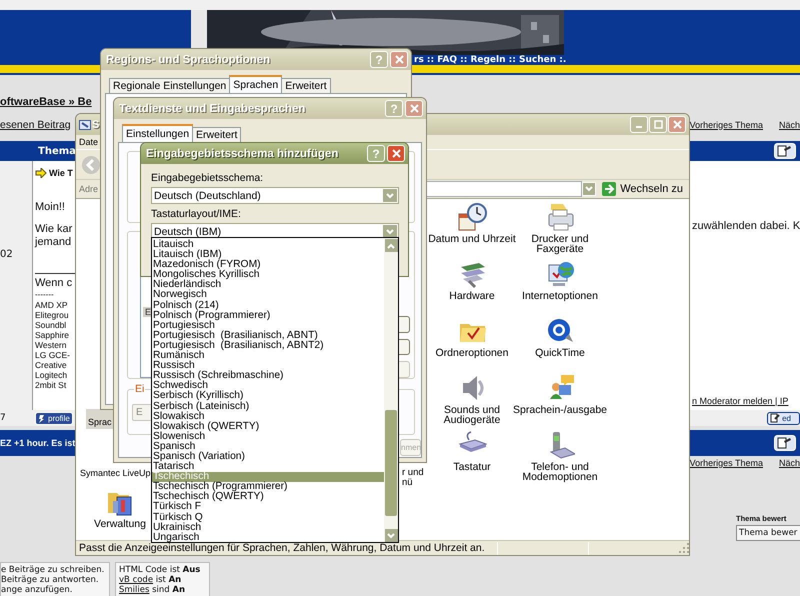  What do you see at coordinates (52, 335) in the screenshot?
I see `signature-text: Sapphire` at bounding box center [52, 335].